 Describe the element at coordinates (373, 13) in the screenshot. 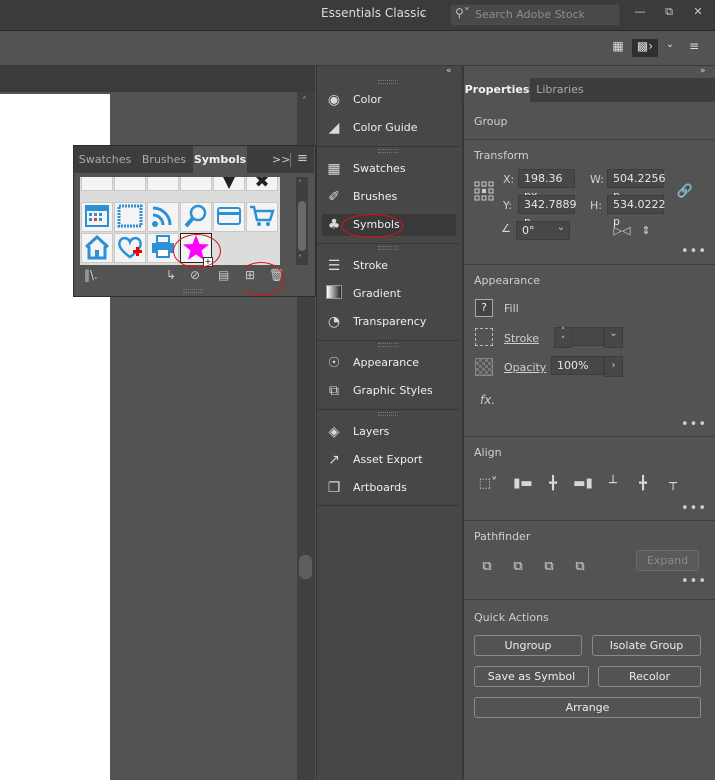

I see `workspace-switcher: Essentials Classic` at that location.